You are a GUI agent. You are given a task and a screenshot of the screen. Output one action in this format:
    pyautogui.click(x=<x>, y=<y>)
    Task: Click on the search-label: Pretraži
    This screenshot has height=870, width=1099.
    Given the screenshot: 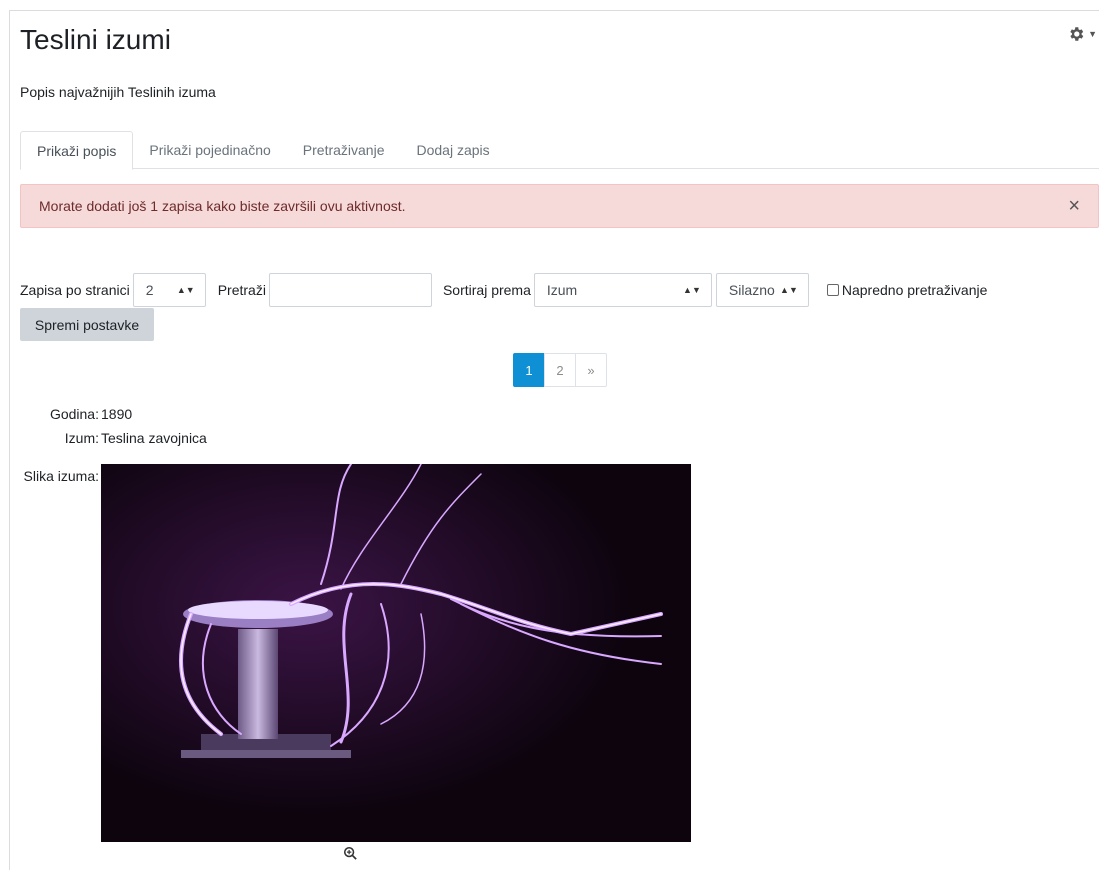 What is the action you would take?
    pyautogui.click(x=241, y=290)
    